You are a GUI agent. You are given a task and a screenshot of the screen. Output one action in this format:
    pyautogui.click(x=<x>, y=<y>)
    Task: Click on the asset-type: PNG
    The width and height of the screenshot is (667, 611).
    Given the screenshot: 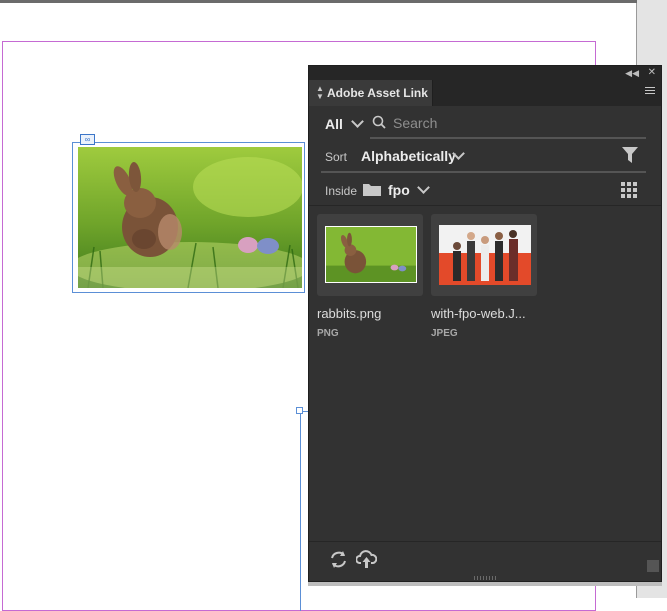 What is the action you would take?
    pyautogui.click(x=328, y=333)
    